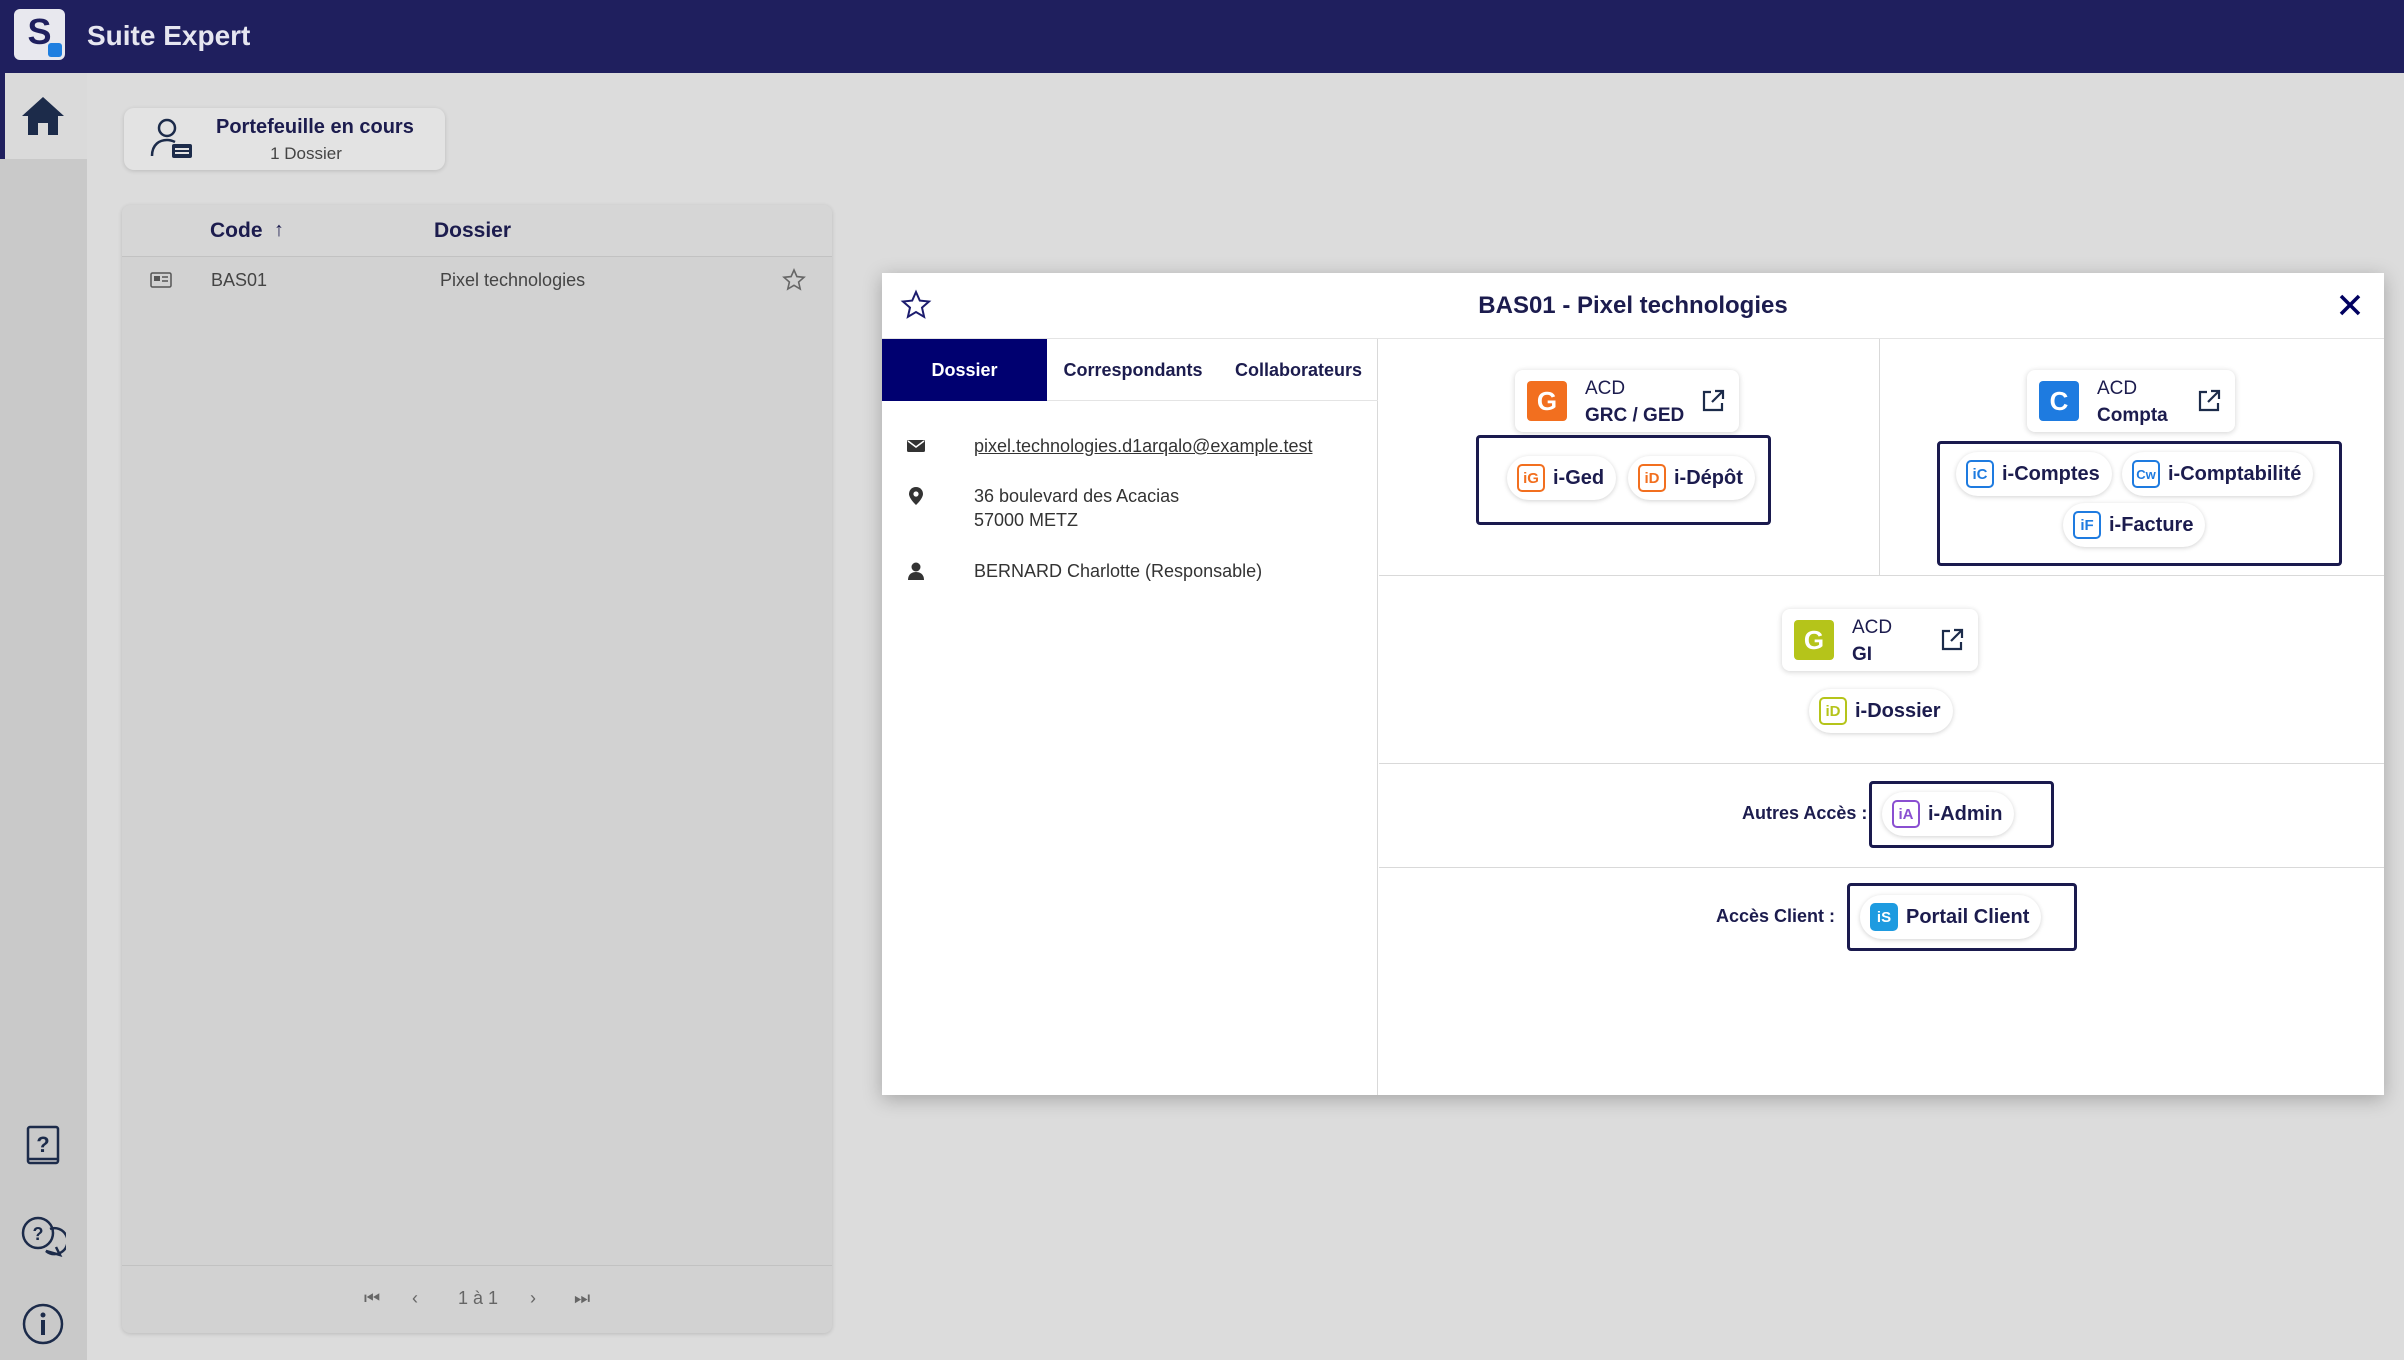 Image resolution: width=2404 pixels, height=1360 pixels. Describe the element at coordinates (239, 280) in the screenshot. I see `cell-code: BAS01` at that location.